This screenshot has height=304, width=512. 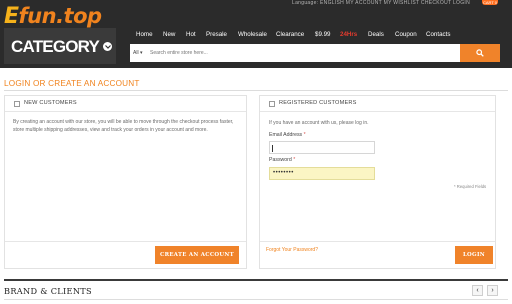 I want to click on nav-9-99: $9.99, so click(x=322, y=34).